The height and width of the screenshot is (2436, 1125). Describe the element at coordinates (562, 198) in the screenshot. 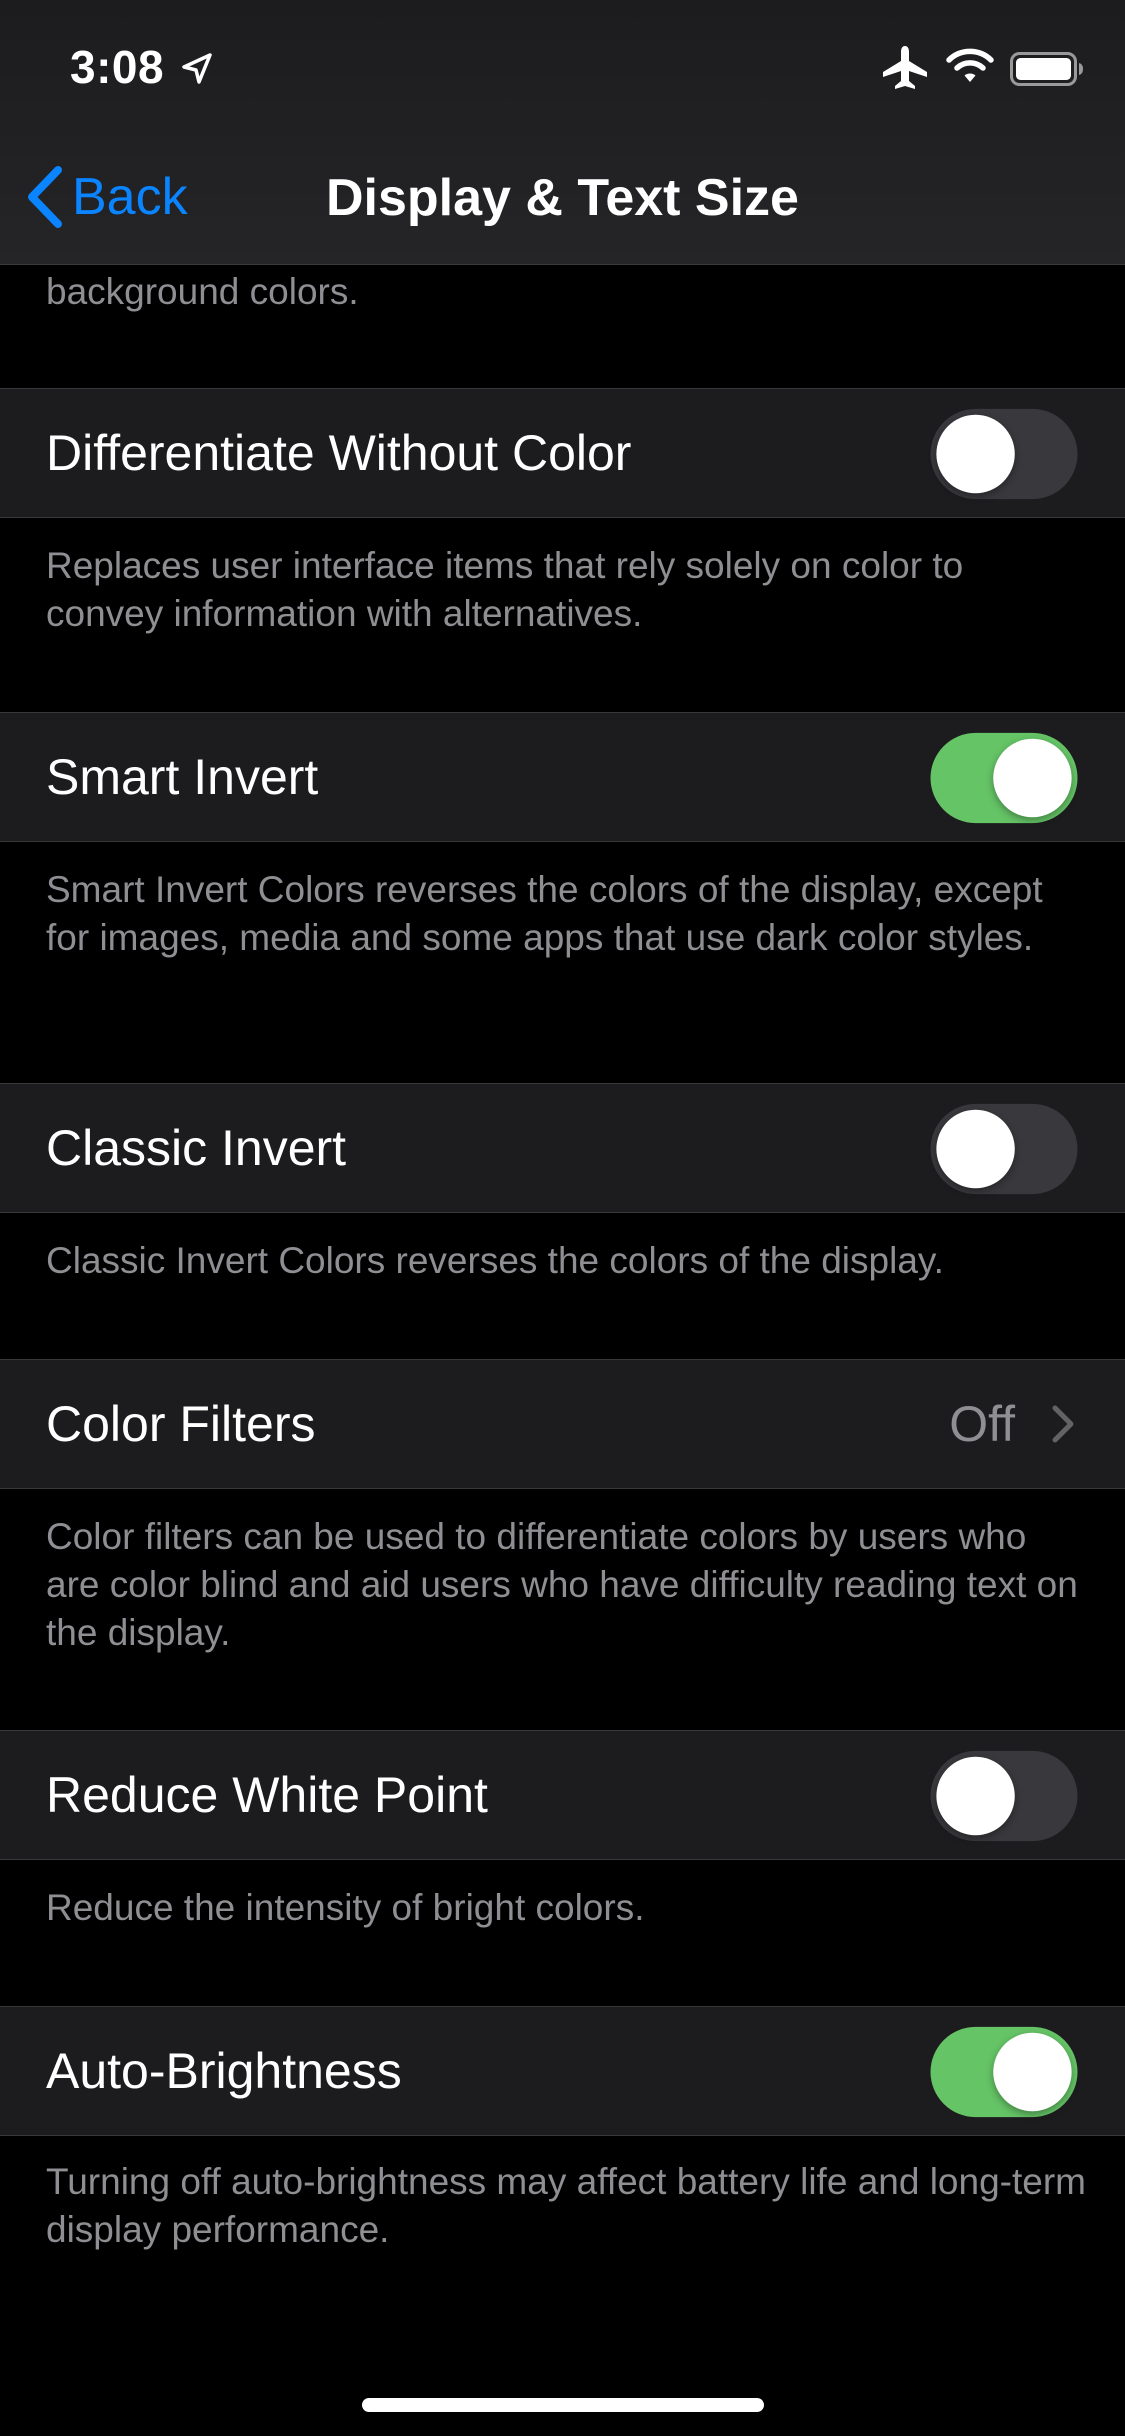

I see `page-title: Display & Text Size` at that location.